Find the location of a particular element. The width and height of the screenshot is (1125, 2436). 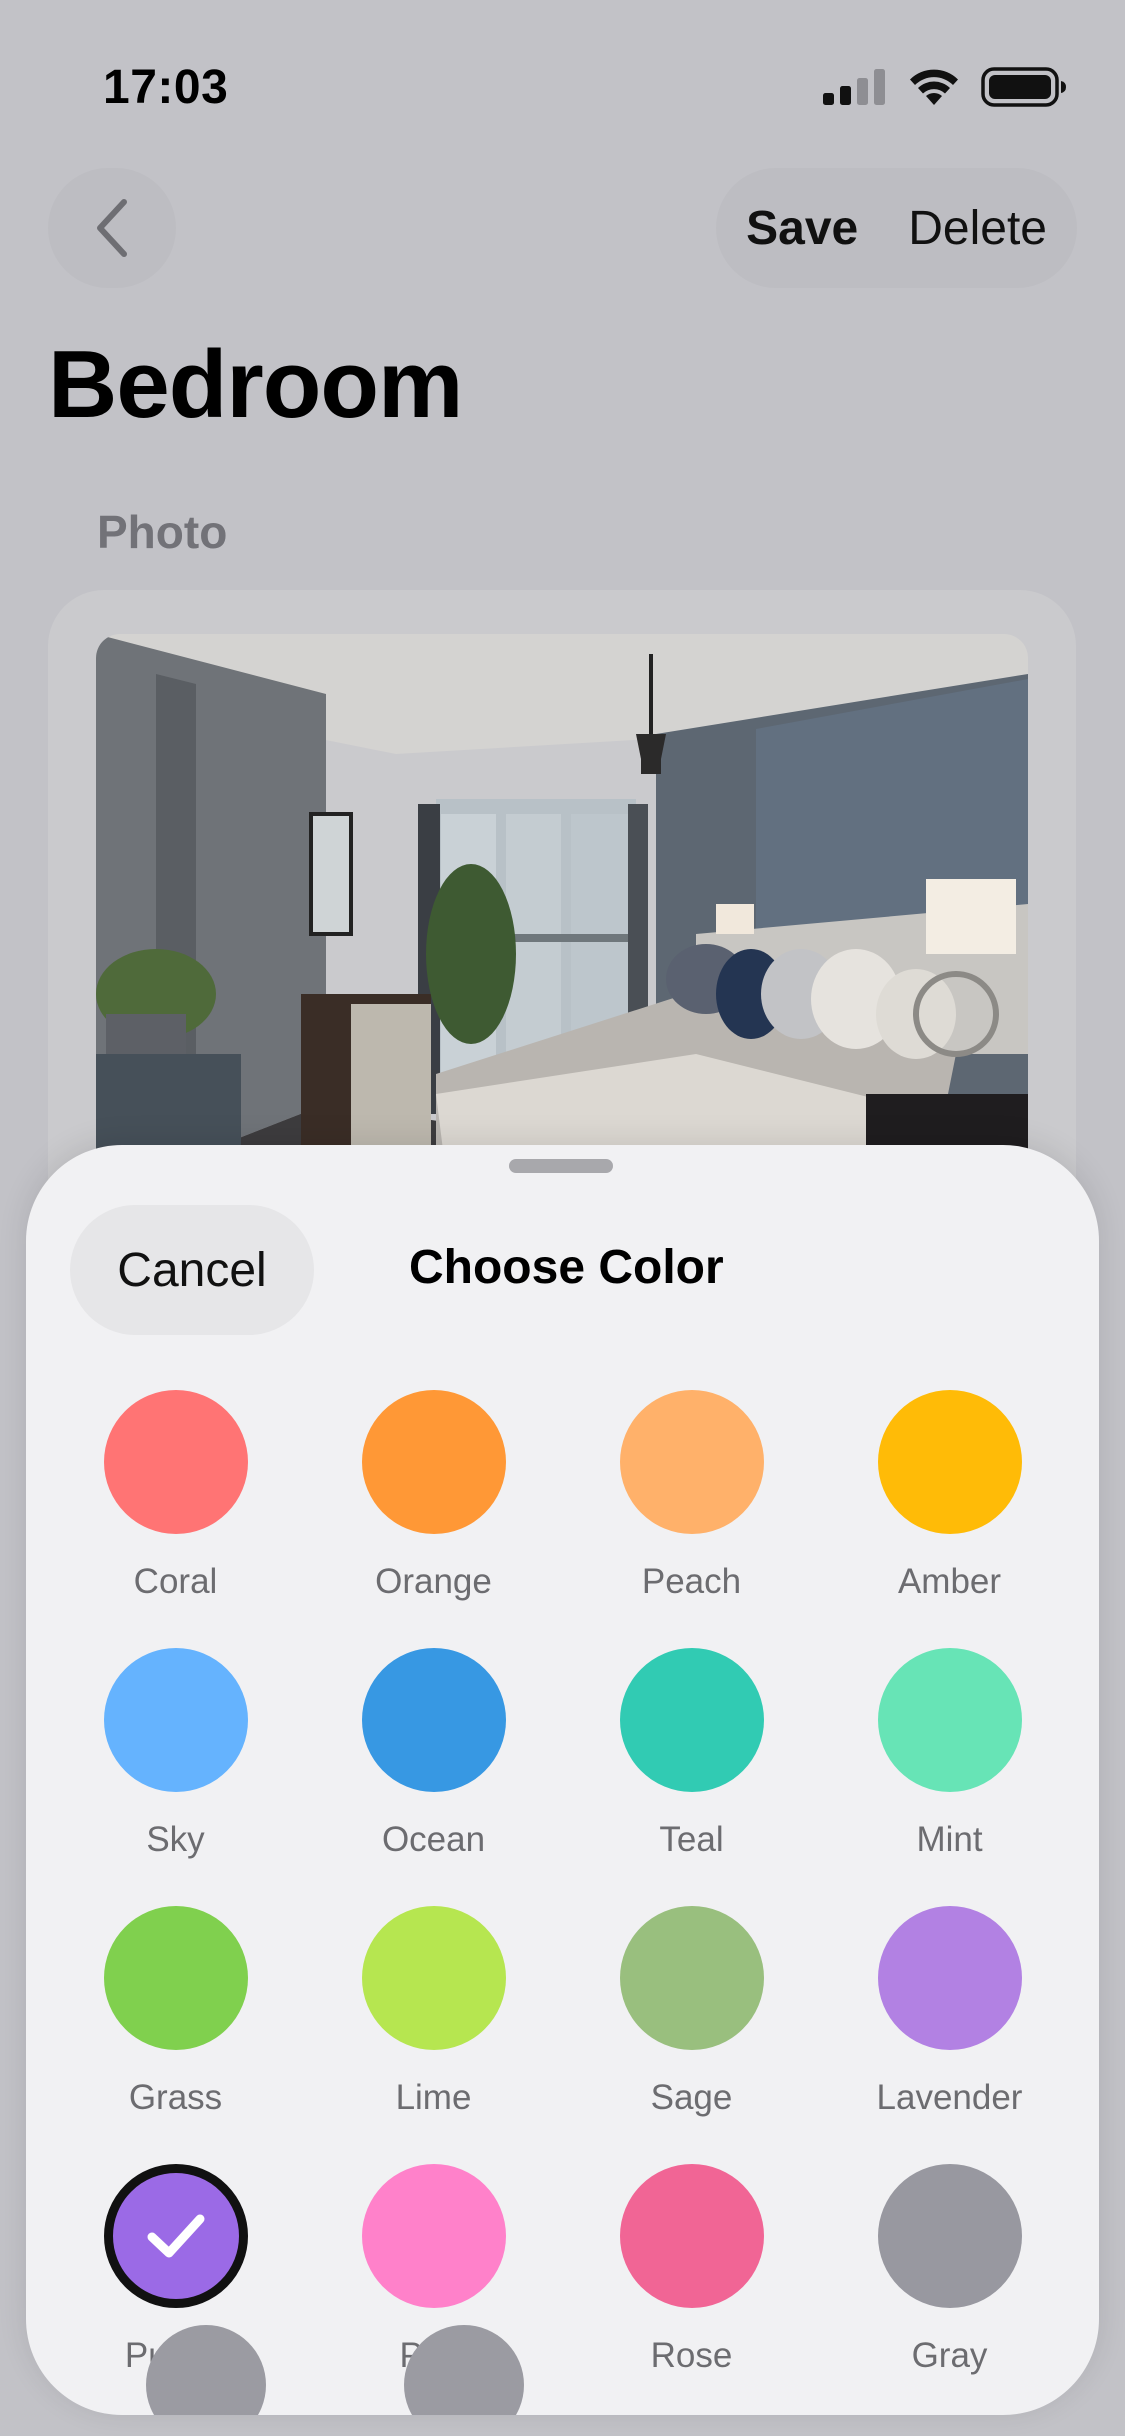

color-label: Sage is located at coordinates (691, 2097).